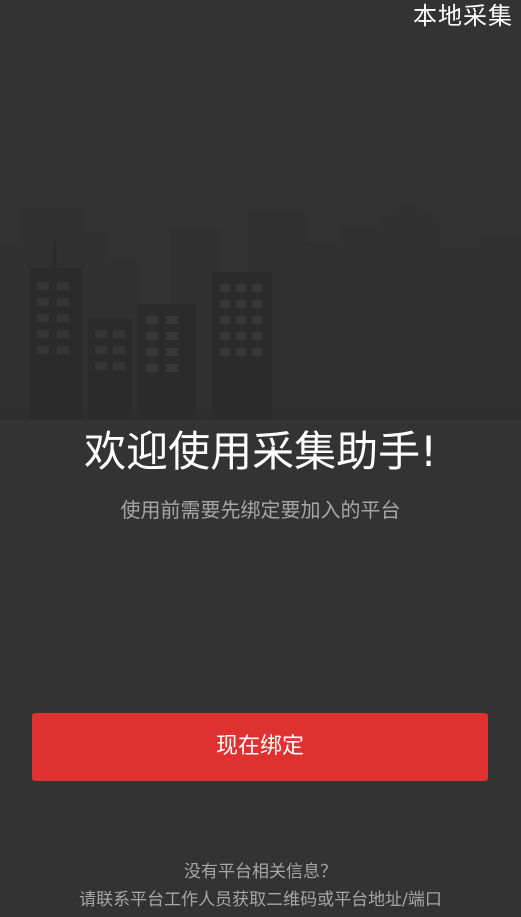 This screenshot has width=521, height=917. Describe the element at coordinates (463, 16) in the screenshot. I see `local-collect-button: 本地采集` at that location.